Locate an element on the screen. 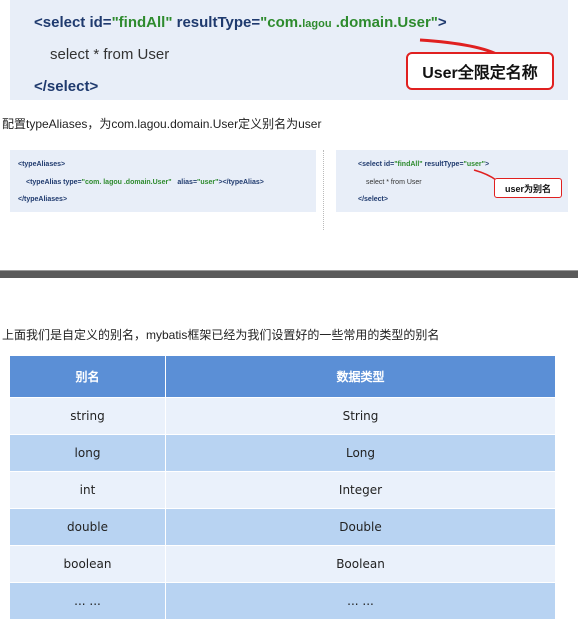 The width and height of the screenshot is (578, 621). code-line-select-close-alias: </select> is located at coordinates (373, 199).